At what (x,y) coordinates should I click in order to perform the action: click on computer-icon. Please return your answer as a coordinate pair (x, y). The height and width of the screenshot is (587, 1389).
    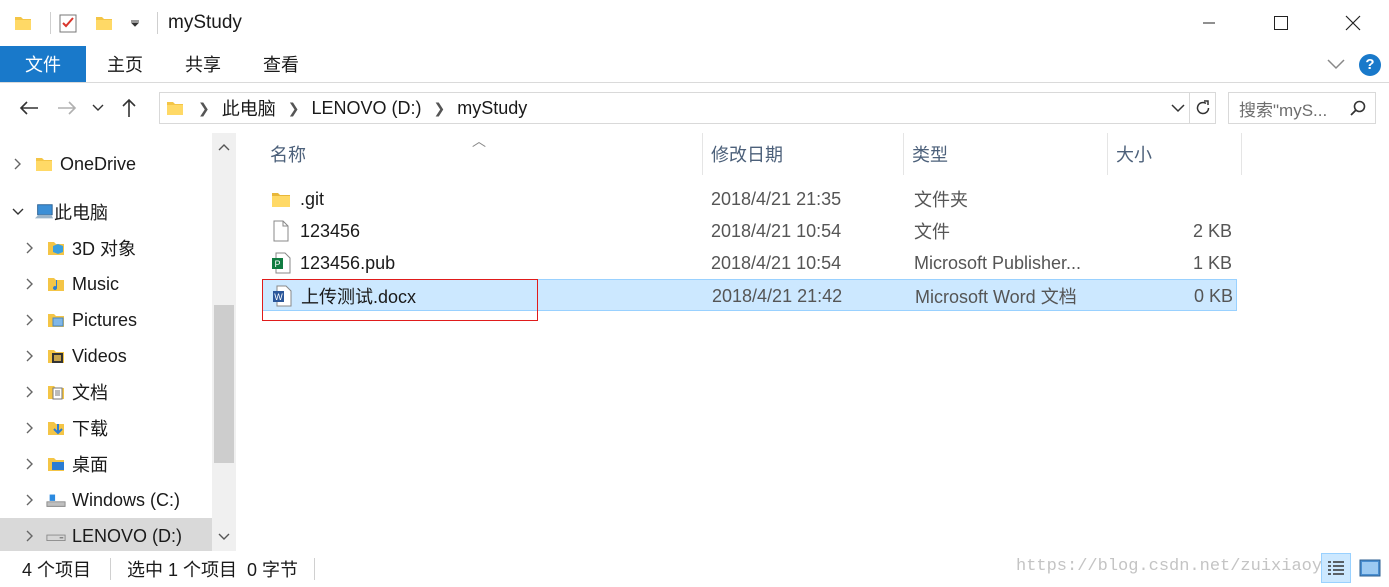
    Looking at the image, I should click on (44, 212).